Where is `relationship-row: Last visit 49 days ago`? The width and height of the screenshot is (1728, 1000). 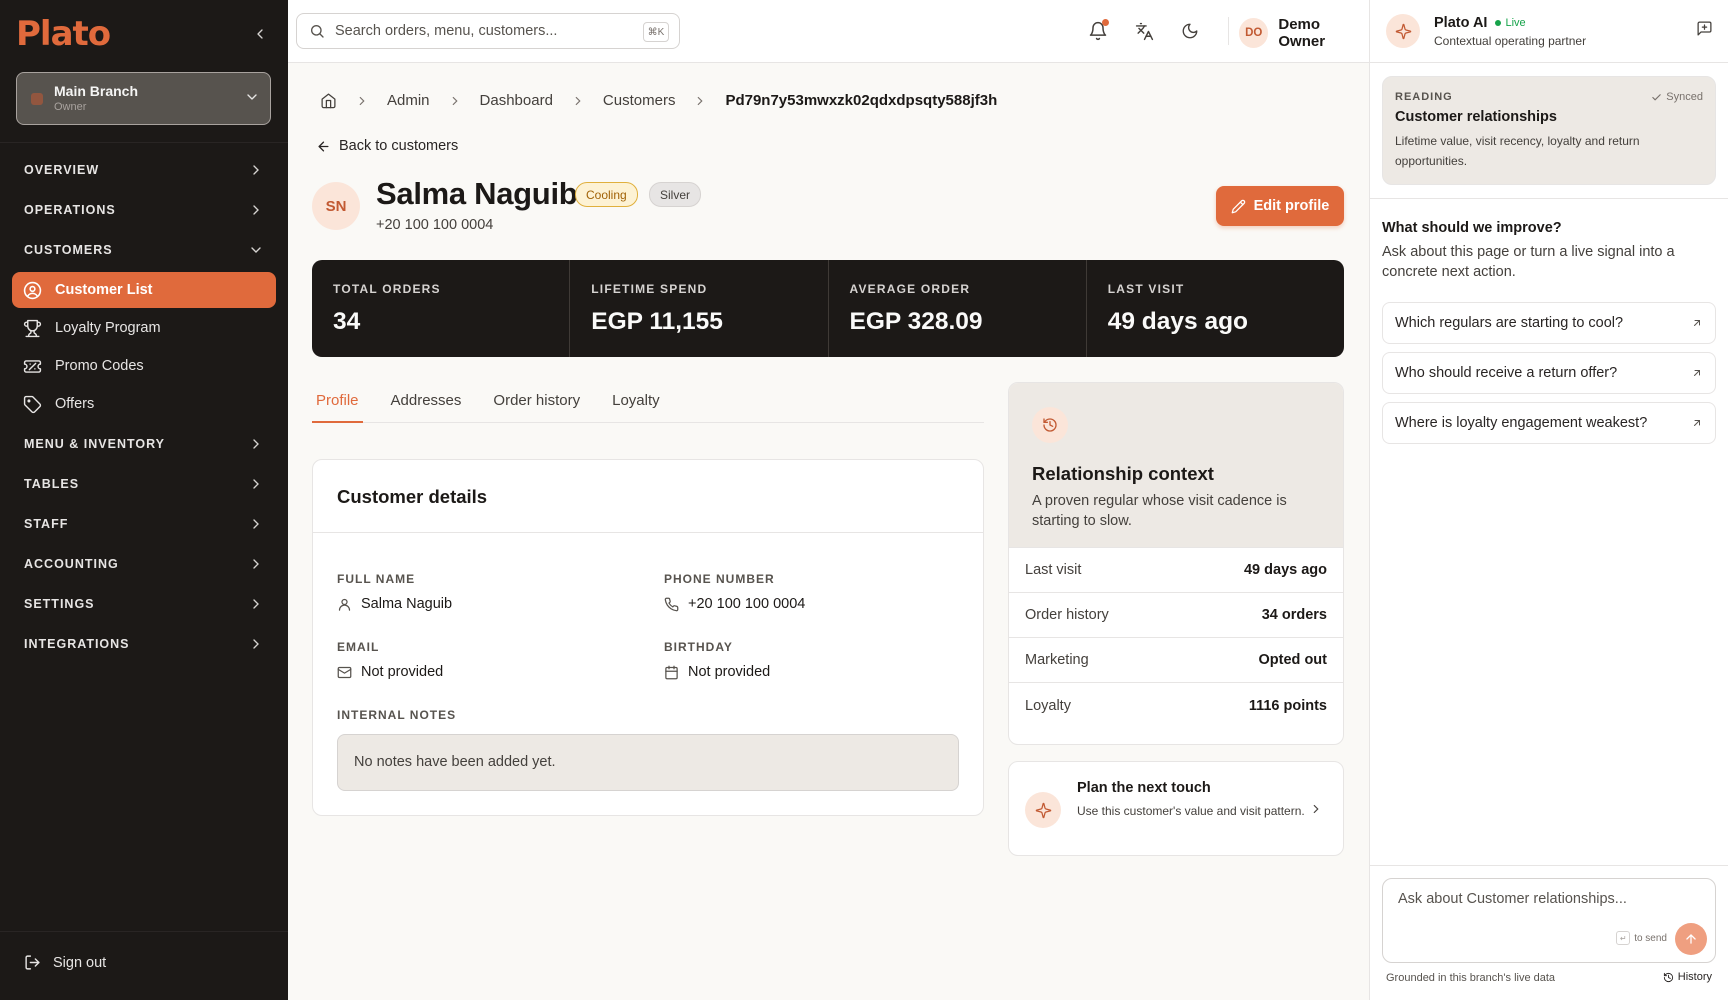
relationship-row: Last visit 49 days ago is located at coordinates (1176, 570).